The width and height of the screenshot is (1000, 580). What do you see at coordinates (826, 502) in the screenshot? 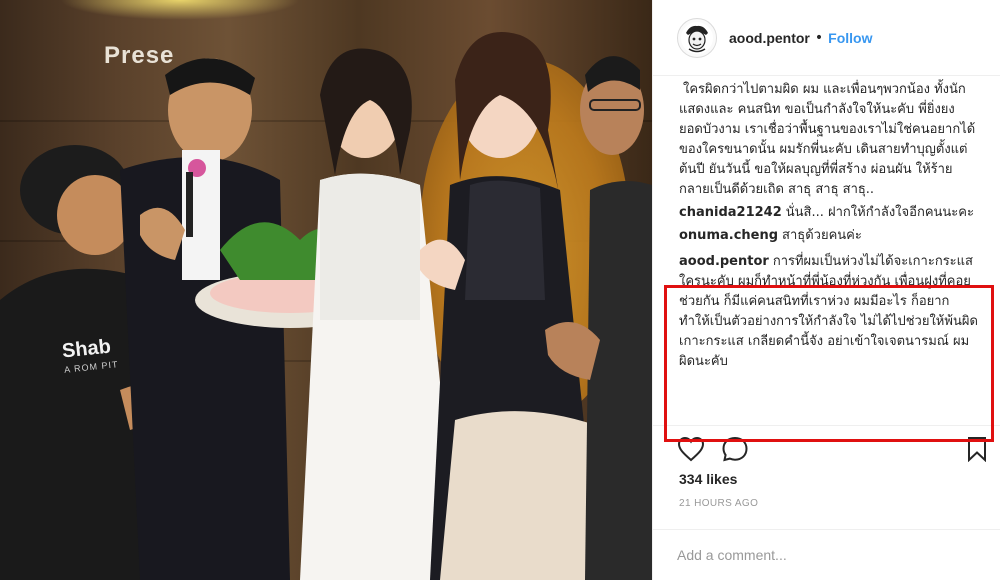
I see `post-actions: 334 likes 21 HOURS AGO` at bounding box center [826, 502].